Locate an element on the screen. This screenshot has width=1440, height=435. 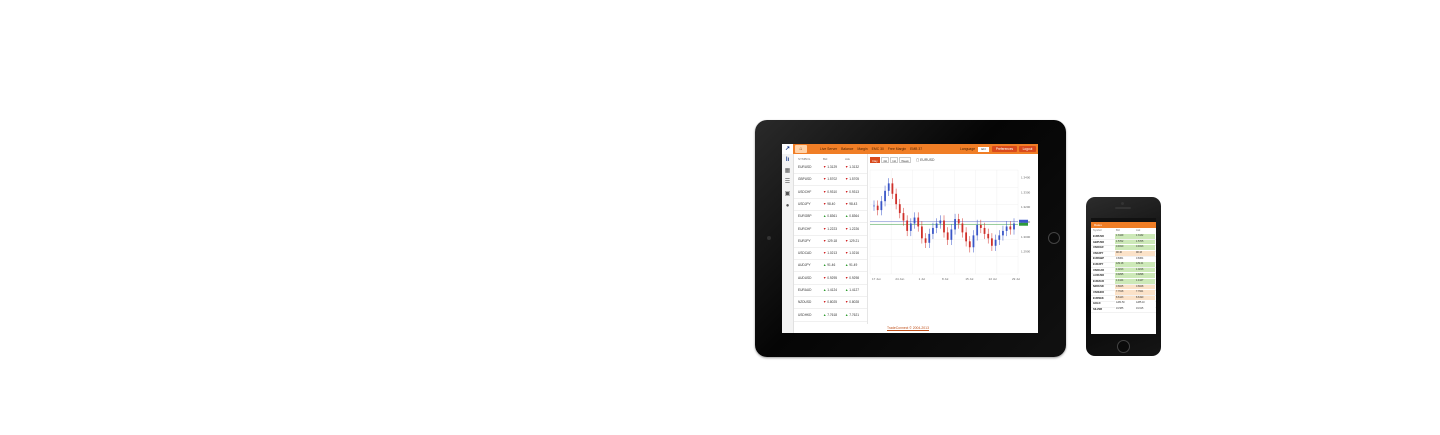
quote-bid: ▼ 129.18 is located at coordinates (830, 241).